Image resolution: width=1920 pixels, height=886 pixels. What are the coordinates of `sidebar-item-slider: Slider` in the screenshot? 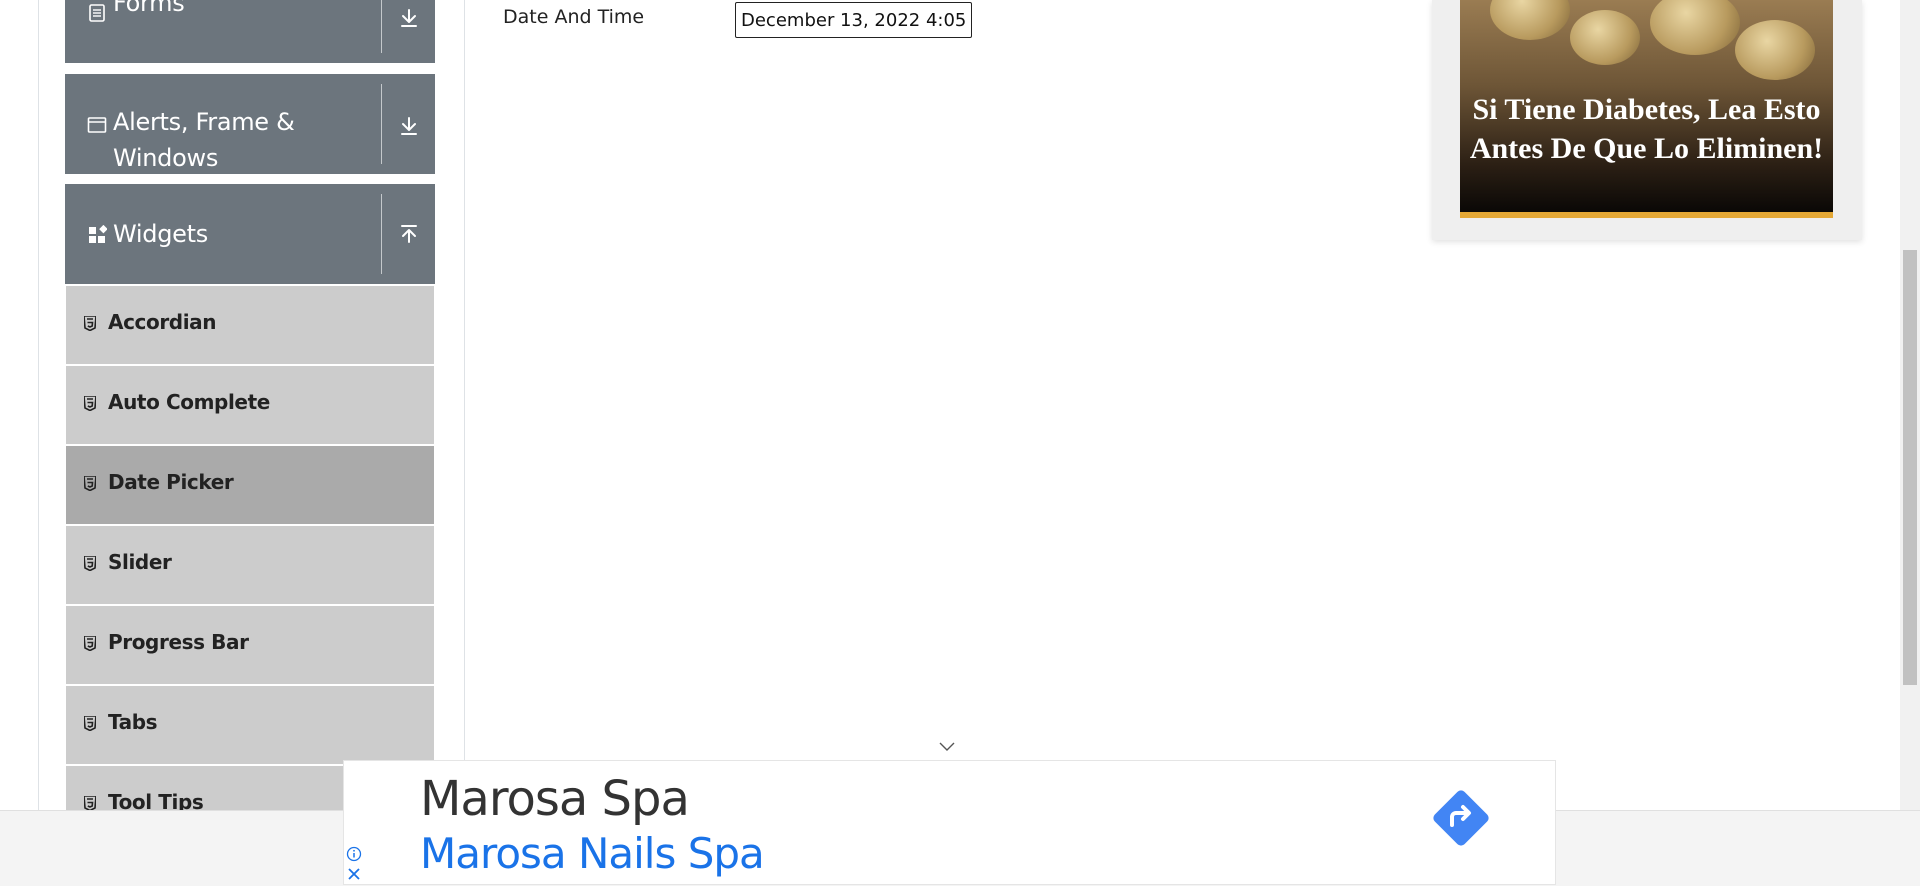 It's located at (250, 565).